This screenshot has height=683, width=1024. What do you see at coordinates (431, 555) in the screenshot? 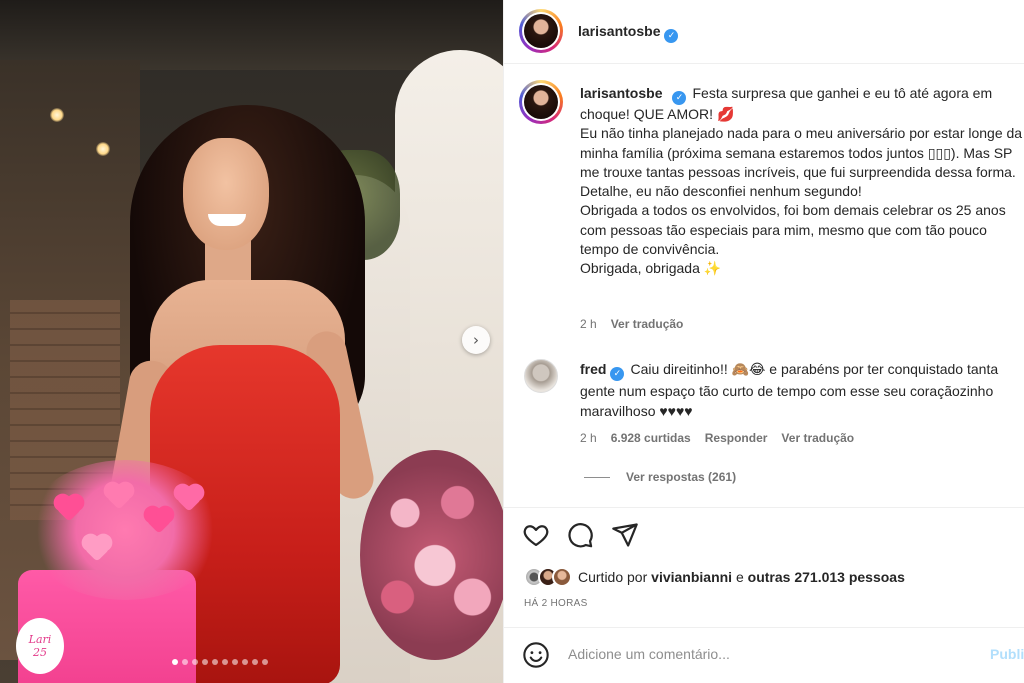
I see `photo-flower-bouquet` at bounding box center [431, 555].